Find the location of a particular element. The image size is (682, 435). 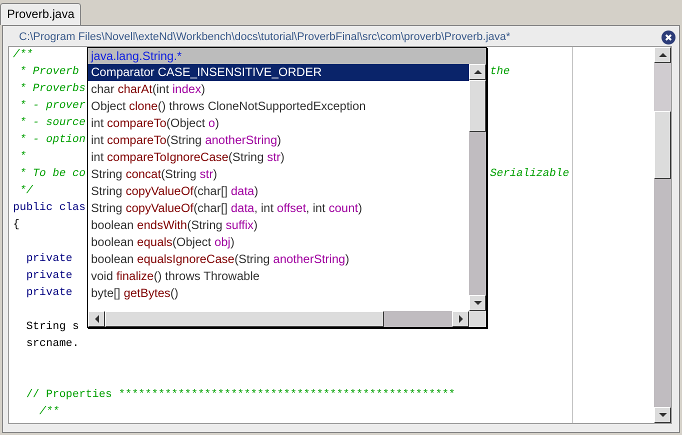

code-line: * Proverb is located at coordinates (49, 72).